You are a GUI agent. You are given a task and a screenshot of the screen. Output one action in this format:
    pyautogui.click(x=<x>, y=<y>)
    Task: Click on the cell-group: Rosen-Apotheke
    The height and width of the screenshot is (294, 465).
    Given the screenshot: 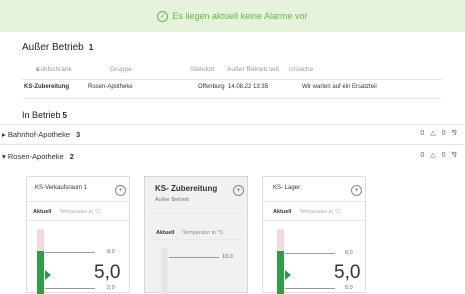 What is the action you would take?
    pyautogui.click(x=110, y=87)
    